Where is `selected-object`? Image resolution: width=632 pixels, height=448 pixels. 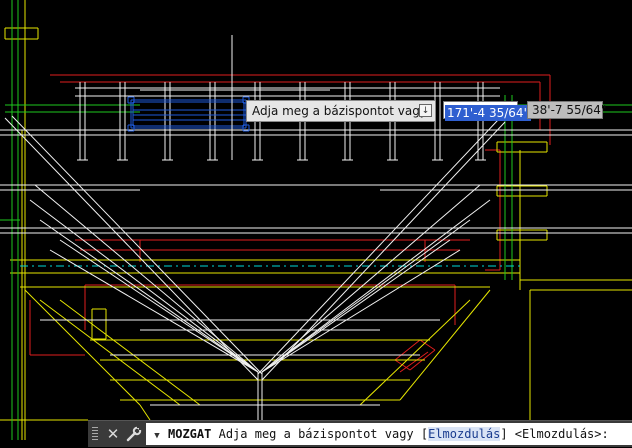
selected-object is located at coordinates (188, 114).